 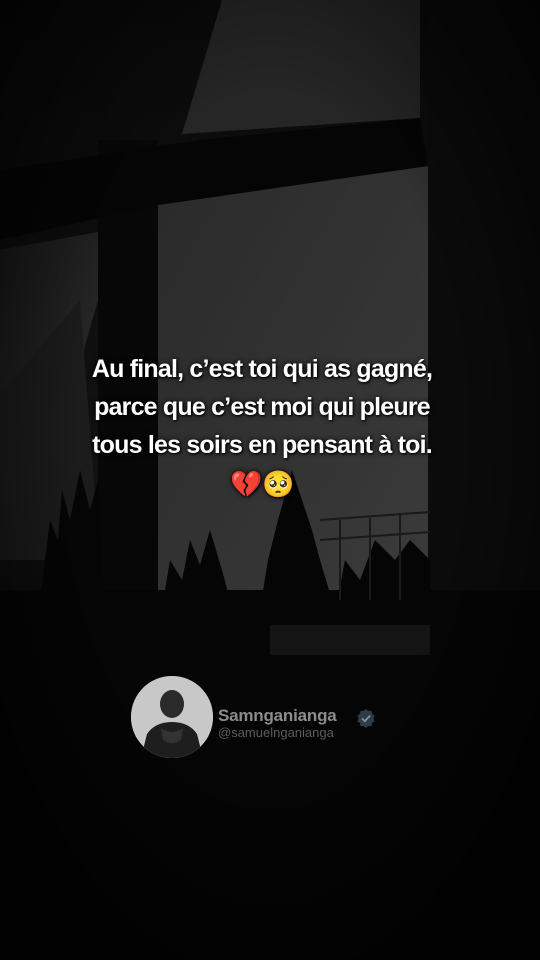 What do you see at coordinates (276, 732) in the screenshot?
I see `username: @samuelnganianga` at bounding box center [276, 732].